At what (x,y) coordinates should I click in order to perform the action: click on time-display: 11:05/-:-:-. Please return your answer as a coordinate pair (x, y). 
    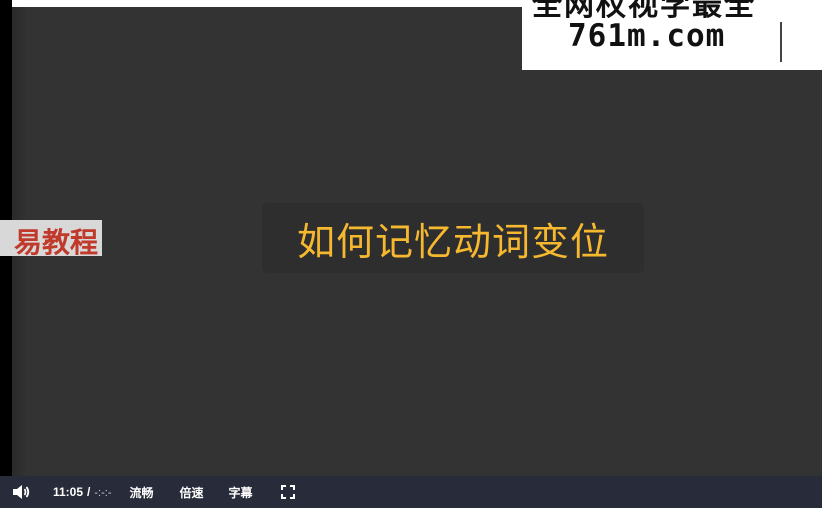
    Looking at the image, I should click on (82, 492).